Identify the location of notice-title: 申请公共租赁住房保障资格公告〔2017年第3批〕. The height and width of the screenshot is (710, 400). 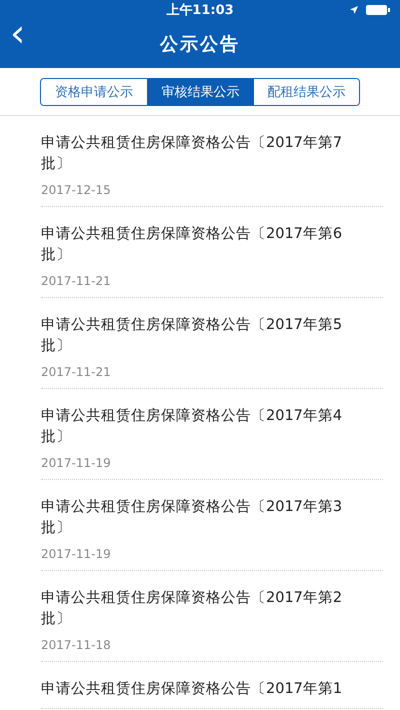
(196, 518).